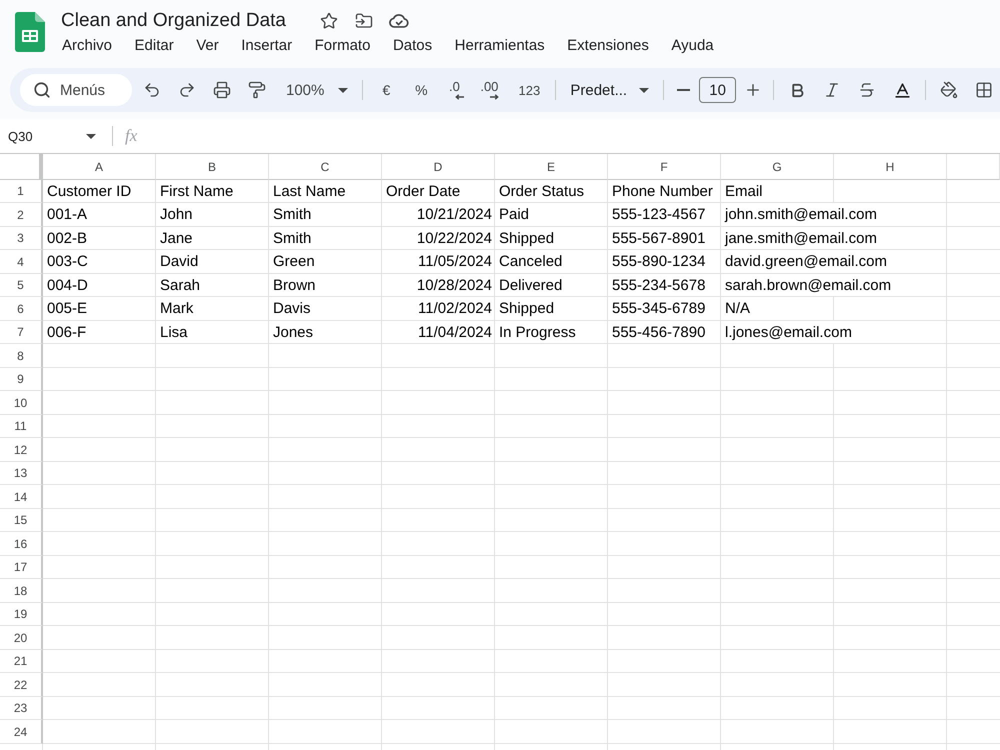 The width and height of the screenshot is (1000, 750). What do you see at coordinates (551, 167) in the screenshot?
I see `column-header: E` at bounding box center [551, 167].